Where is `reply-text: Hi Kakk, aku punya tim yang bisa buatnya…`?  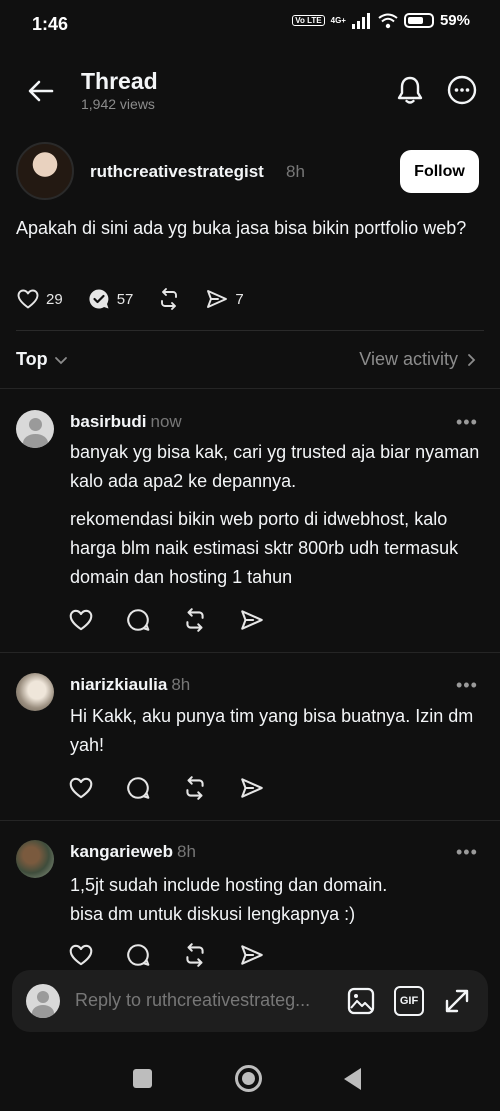
reply-text: Hi Kakk, aku punya tim yang bisa buatnya… is located at coordinates (272, 730).